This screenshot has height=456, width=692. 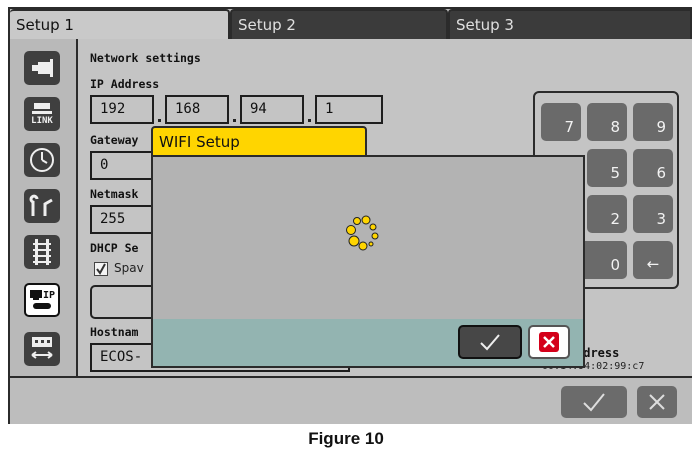 What do you see at coordinates (346, 440) in the screenshot?
I see `figure-caption: Figure 10` at bounding box center [346, 440].